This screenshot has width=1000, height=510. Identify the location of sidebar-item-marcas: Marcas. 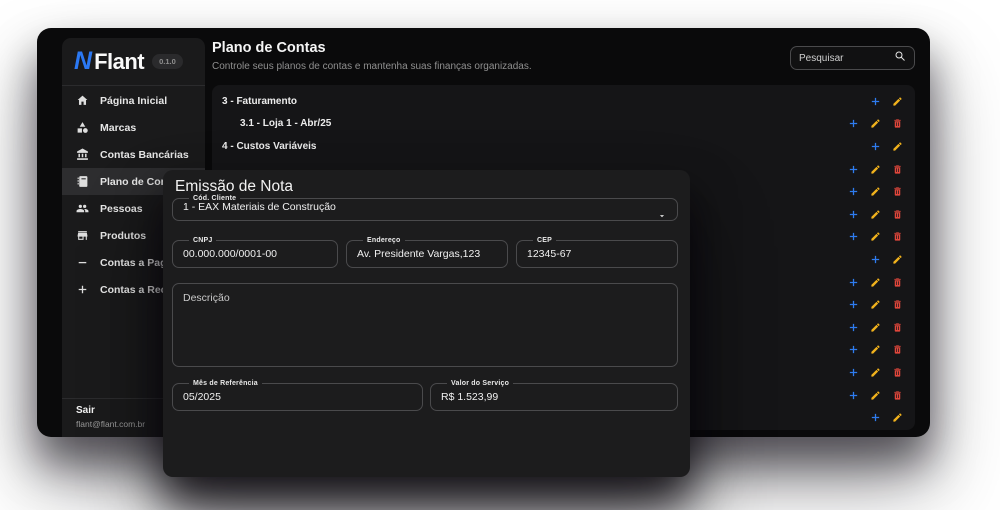
(133, 127).